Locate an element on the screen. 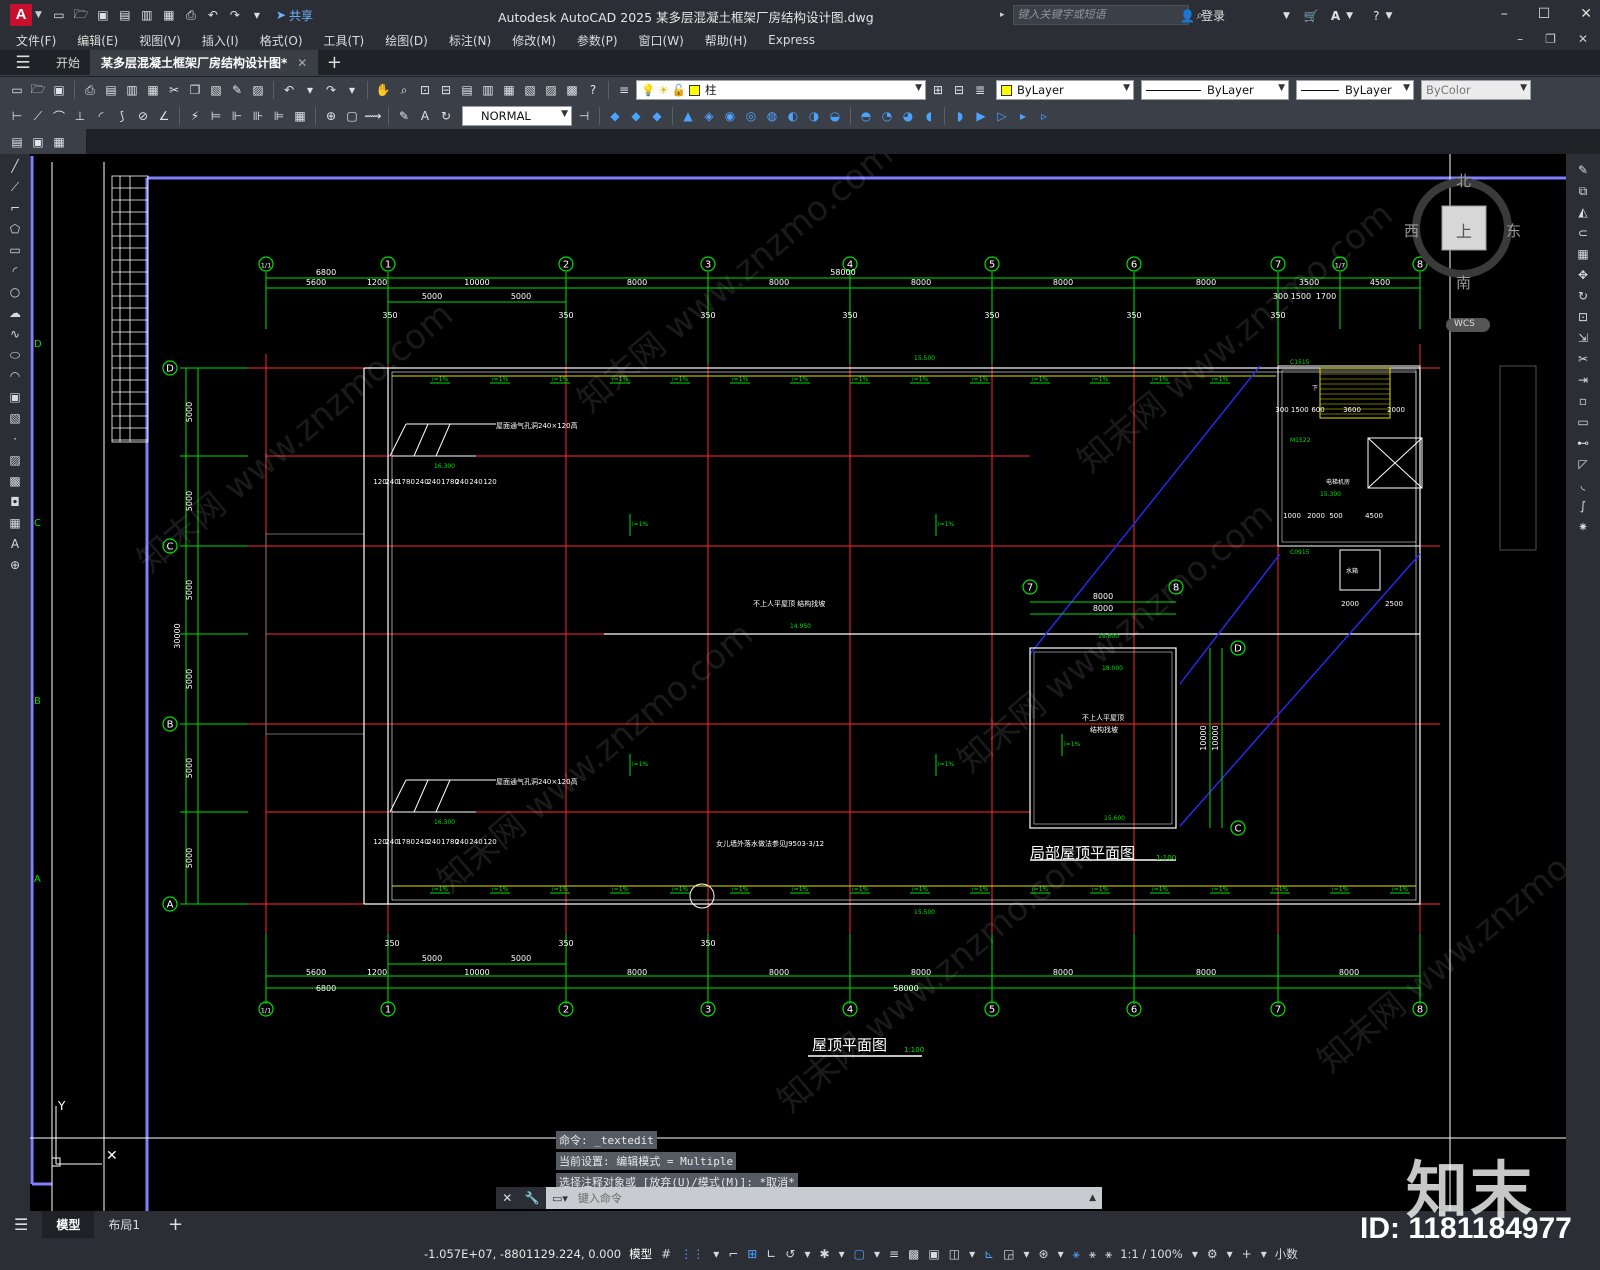  selection-filter-icon: ◲ is located at coordinates (1008, 1254).